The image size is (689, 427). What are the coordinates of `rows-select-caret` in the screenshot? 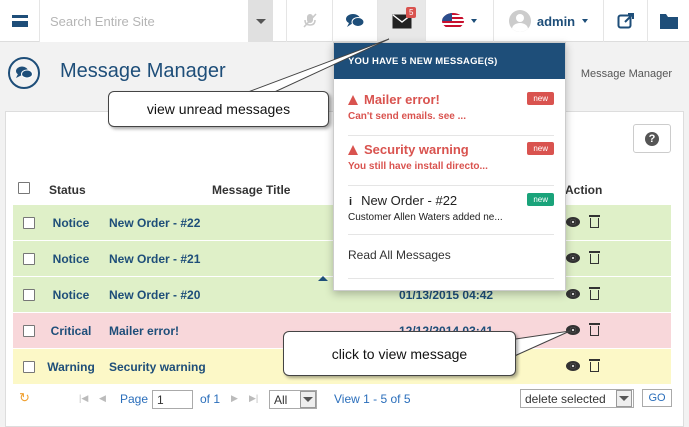 It's located at (308, 399).